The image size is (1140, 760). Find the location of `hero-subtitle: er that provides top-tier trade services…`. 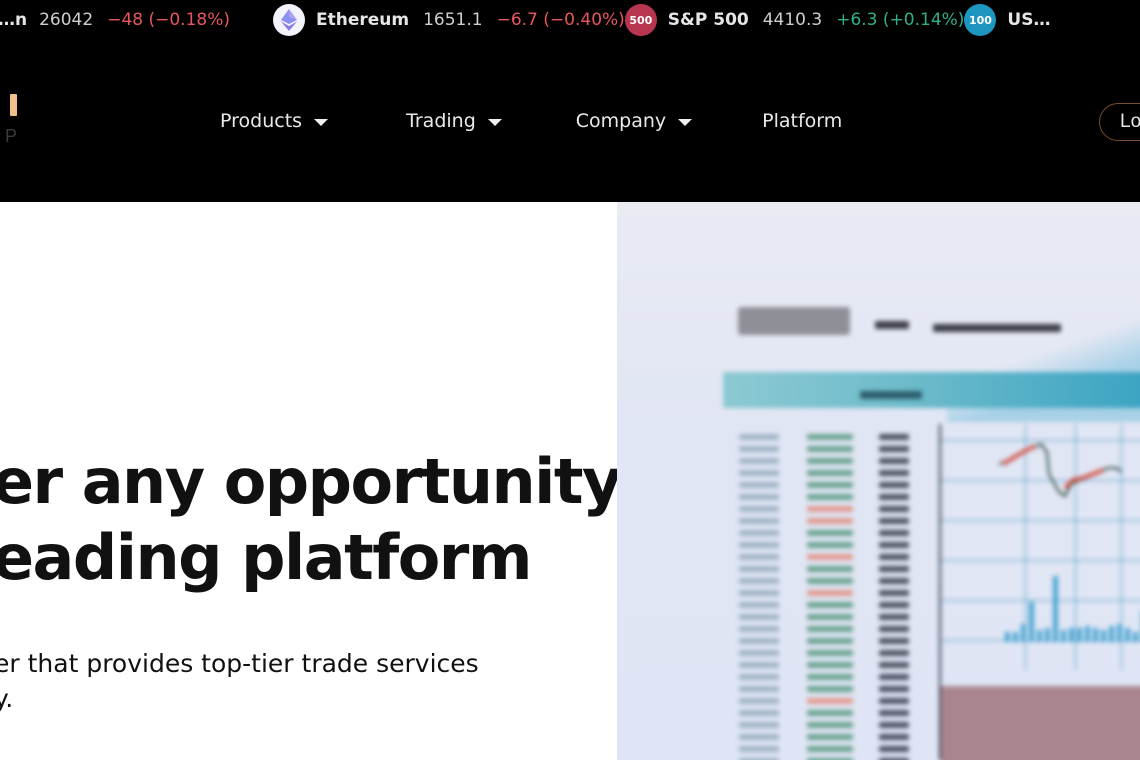

hero-subtitle: er that provides top-tier trade services… is located at coordinates (239, 681).